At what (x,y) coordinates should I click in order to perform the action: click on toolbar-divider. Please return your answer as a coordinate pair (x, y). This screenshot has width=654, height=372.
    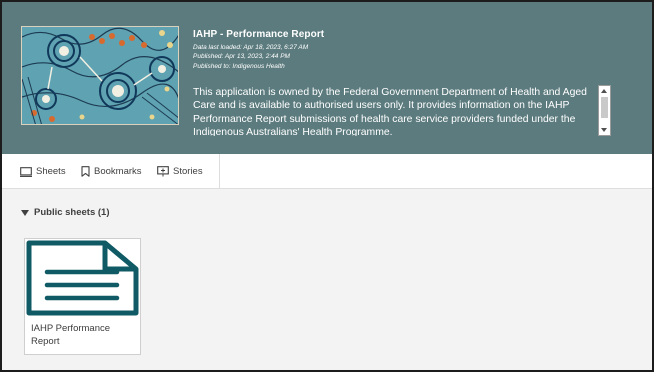
    Looking at the image, I should click on (219, 171).